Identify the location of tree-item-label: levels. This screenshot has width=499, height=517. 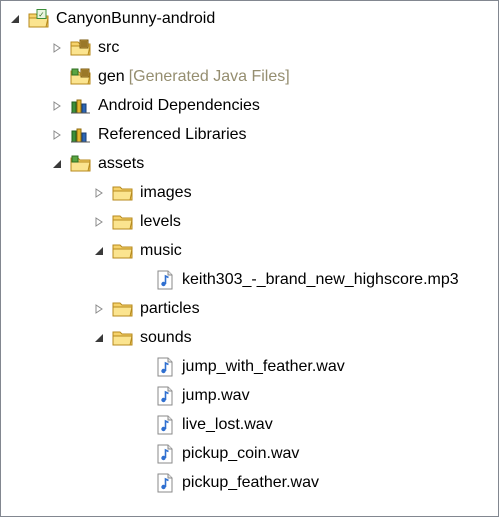
(160, 221).